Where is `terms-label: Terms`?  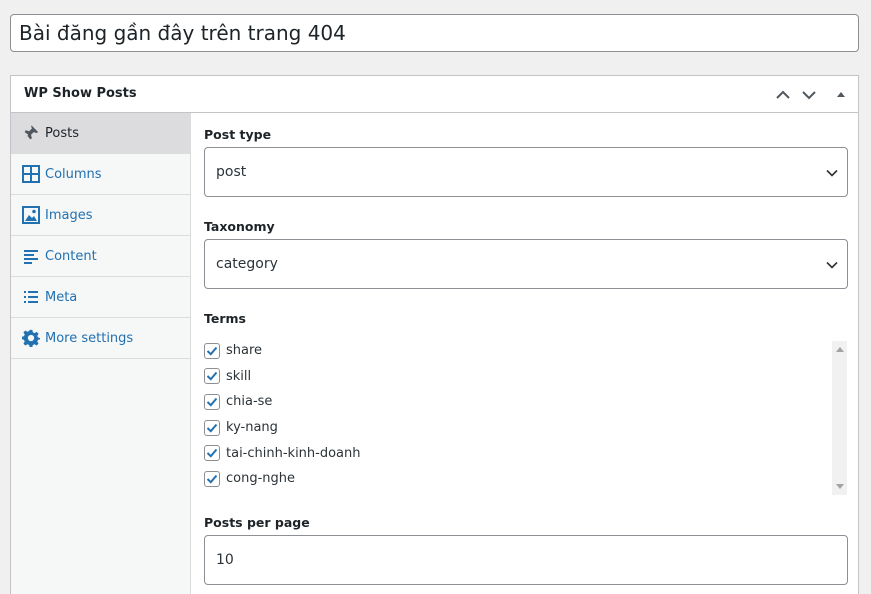 terms-label: Terms is located at coordinates (225, 318).